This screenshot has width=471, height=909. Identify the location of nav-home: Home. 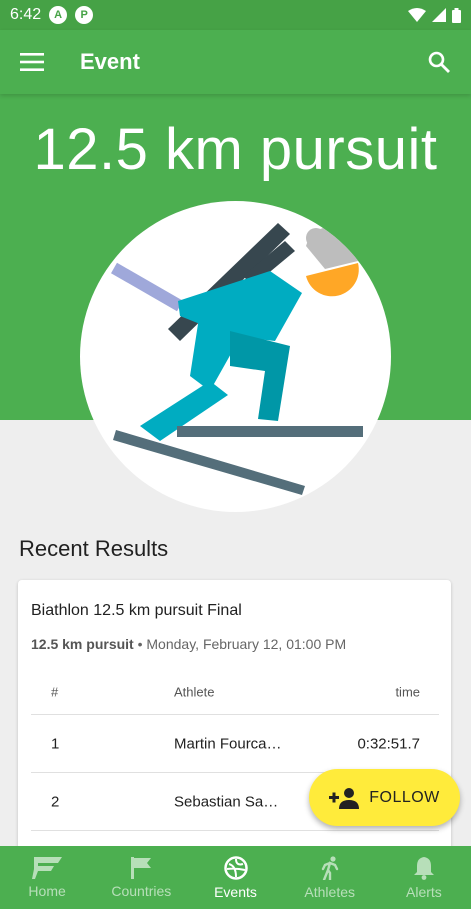
(47, 877).